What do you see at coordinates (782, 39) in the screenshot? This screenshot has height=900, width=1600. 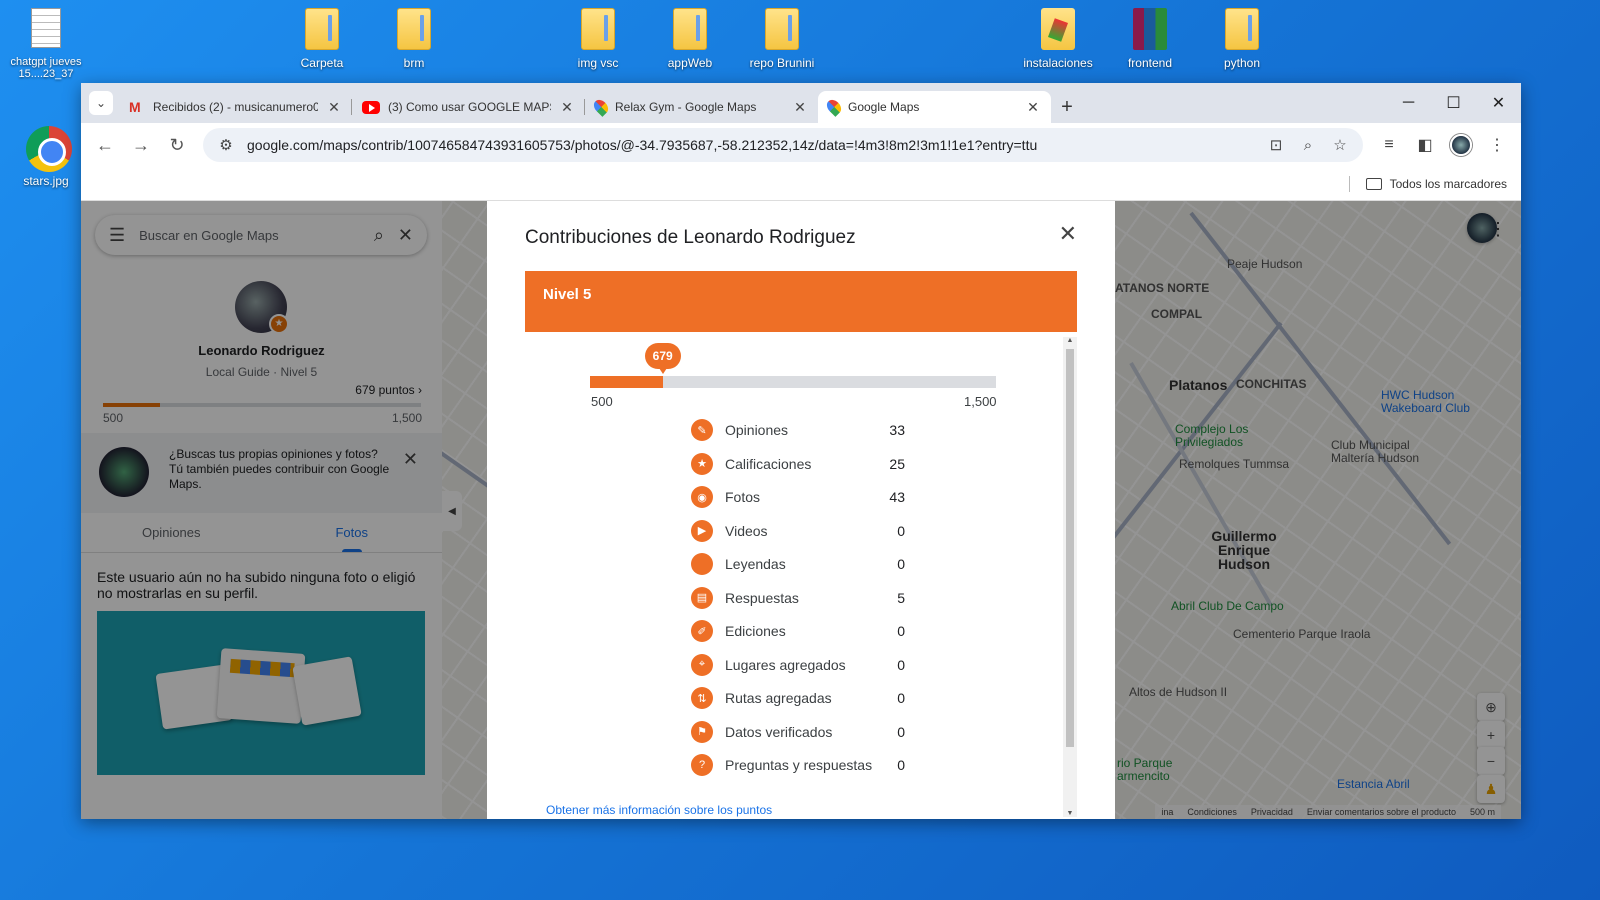 I see `desktop-icon-repo-brunini: repo Brunini` at bounding box center [782, 39].